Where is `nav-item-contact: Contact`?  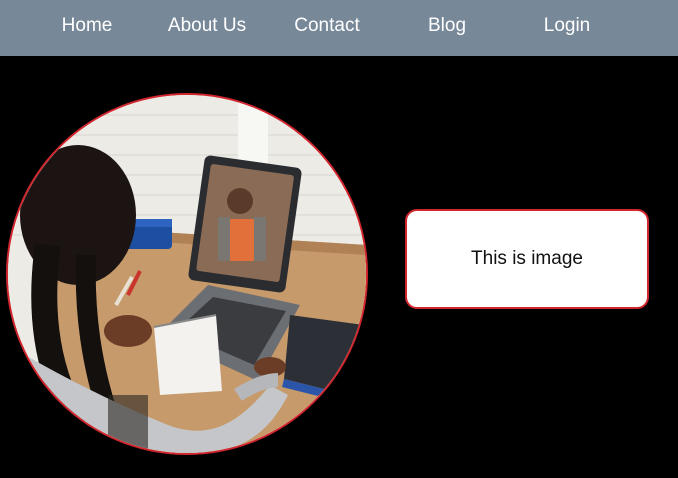 nav-item-contact: Contact is located at coordinates (327, 26).